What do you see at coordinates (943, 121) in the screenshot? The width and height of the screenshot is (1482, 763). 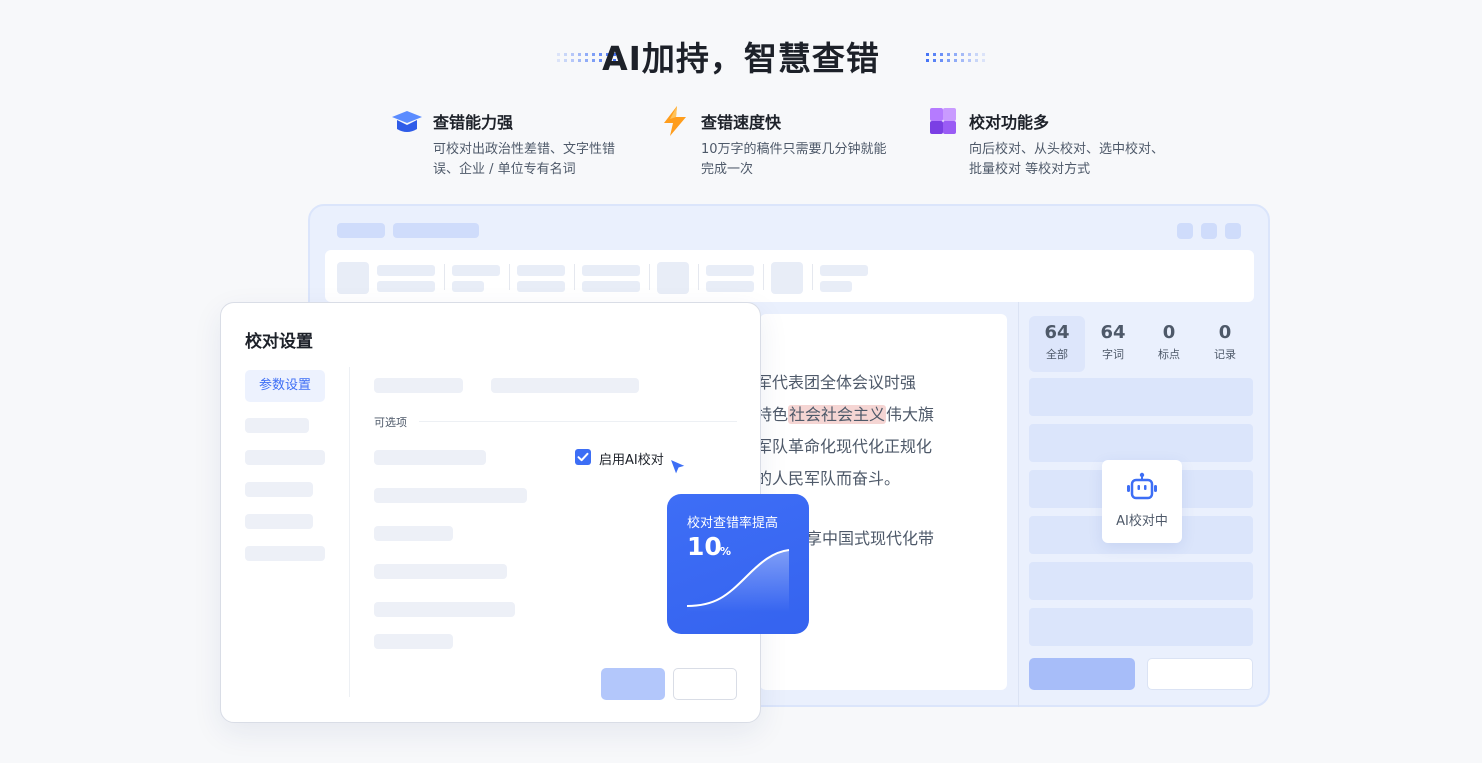 I see `grid-cube-icon` at bounding box center [943, 121].